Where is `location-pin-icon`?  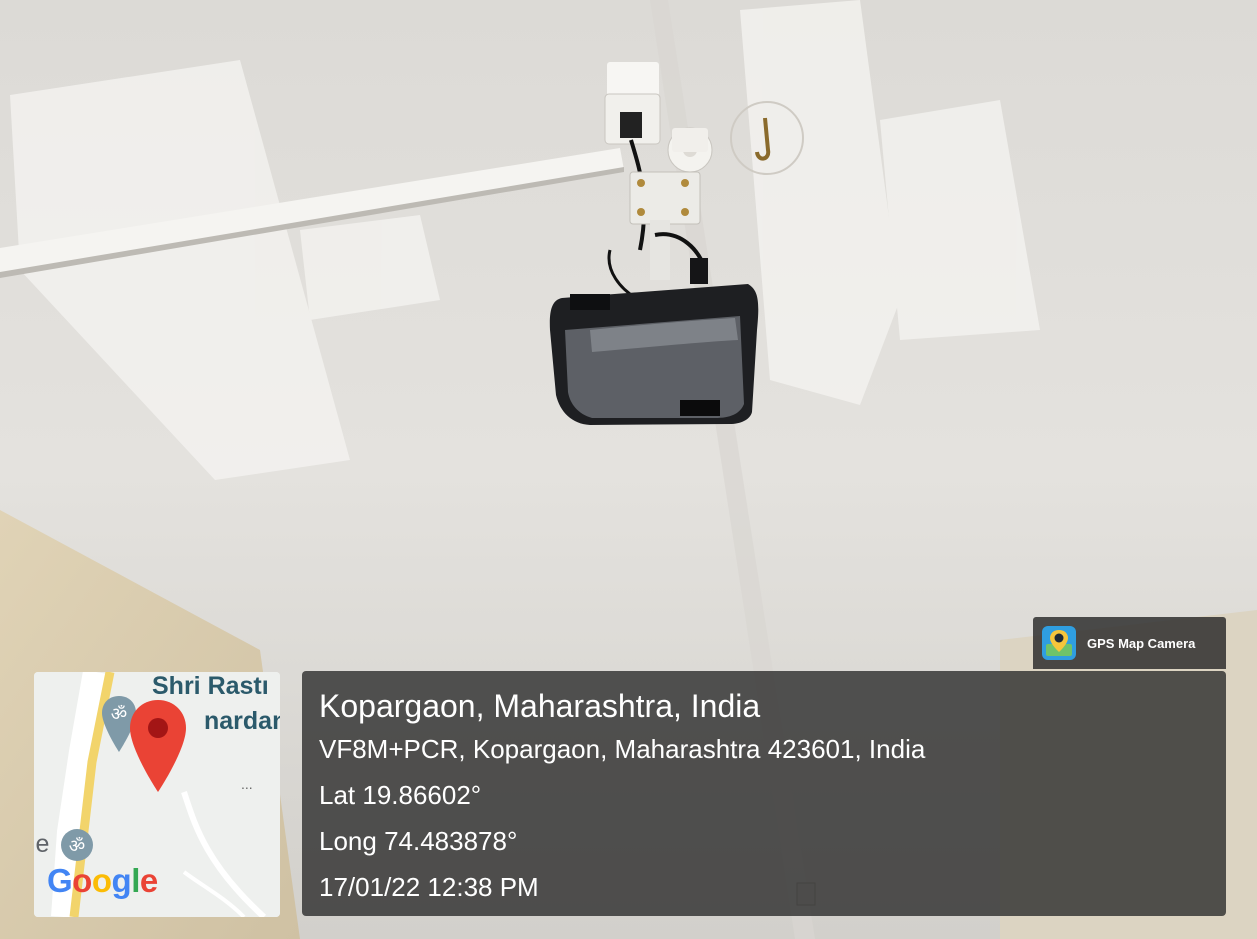
location-pin-icon is located at coordinates (158, 746).